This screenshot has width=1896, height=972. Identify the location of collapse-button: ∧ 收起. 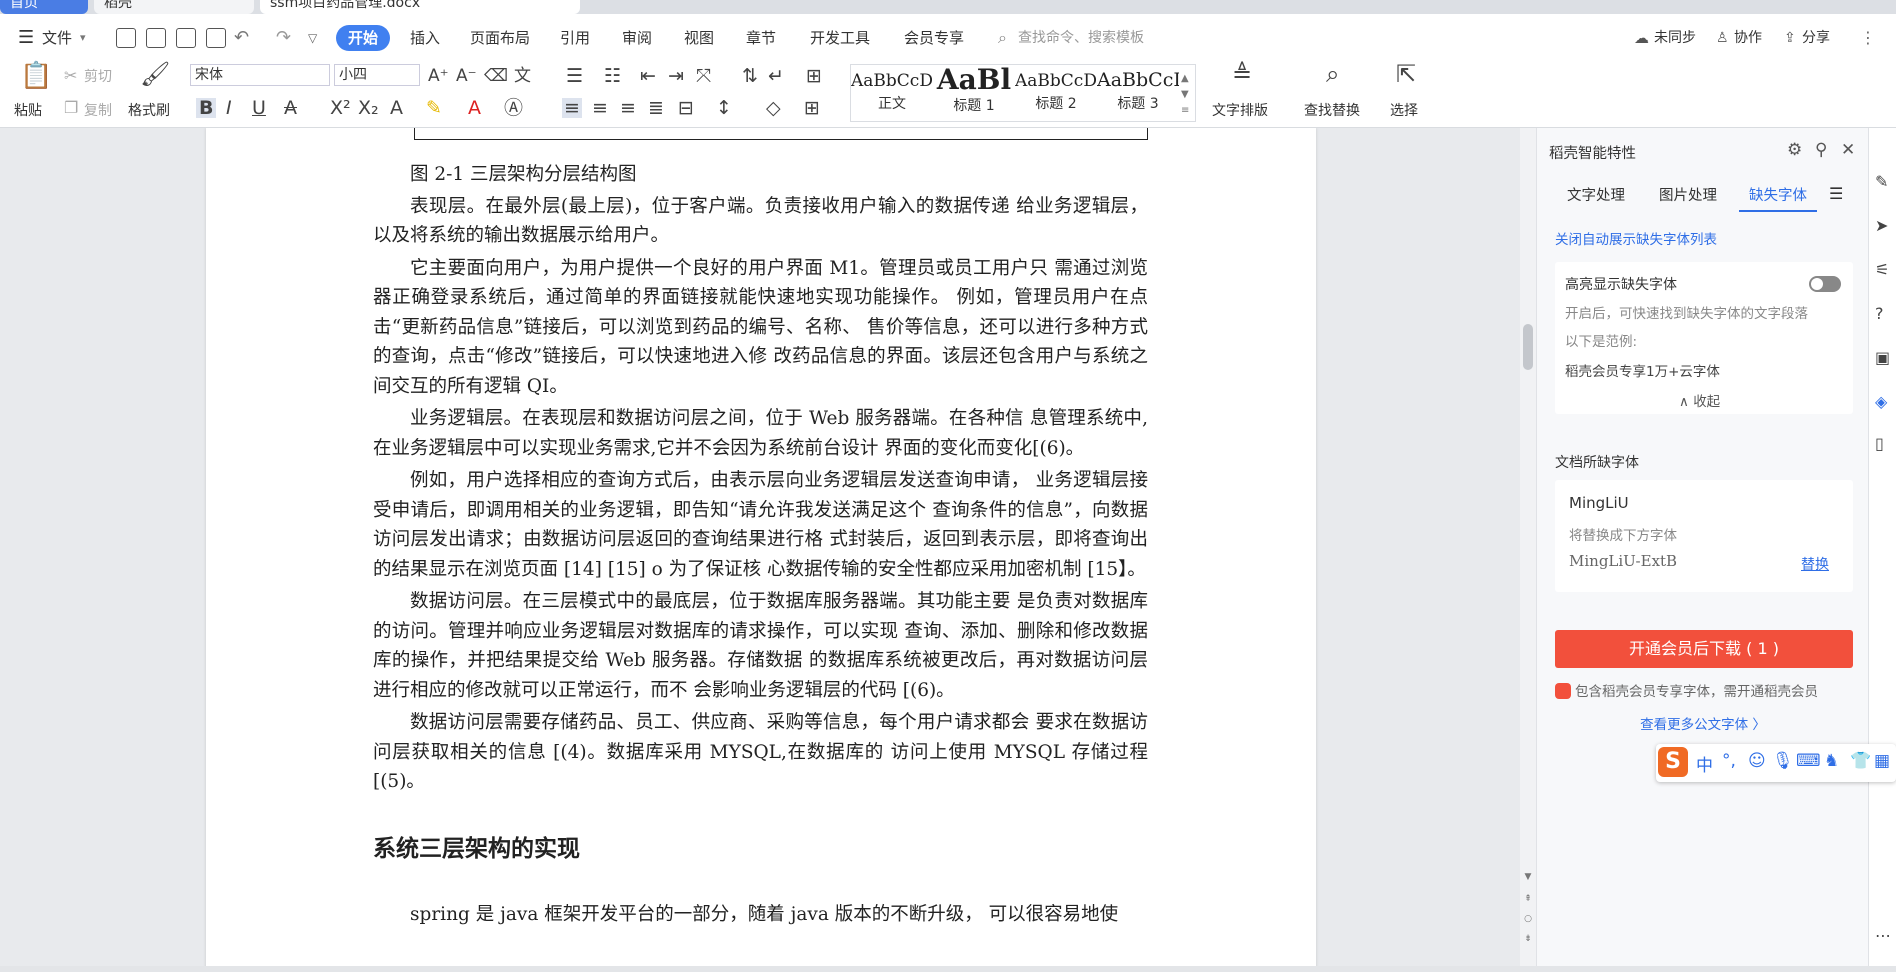
(1699, 400).